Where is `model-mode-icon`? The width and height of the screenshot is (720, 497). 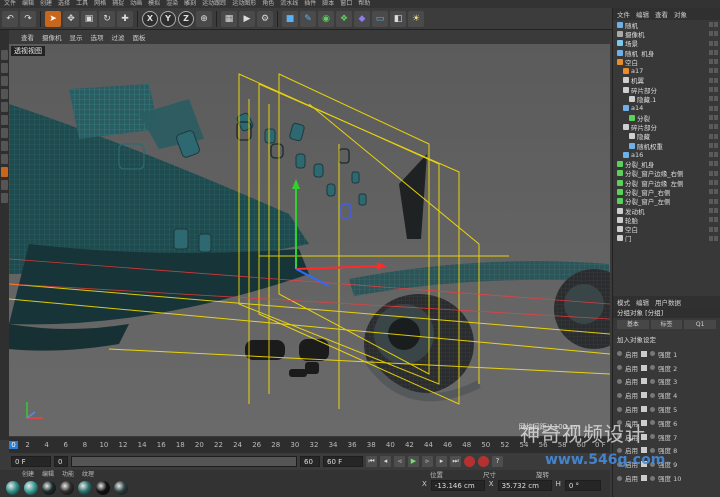 model-mode-icon is located at coordinates (4, 68).